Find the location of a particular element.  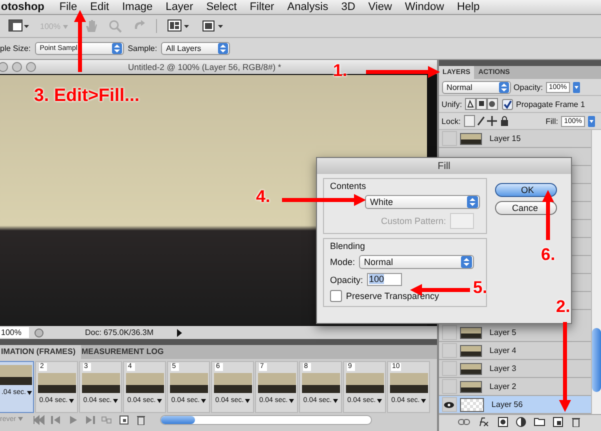

panel-tab: MEASUREMENT LOG is located at coordinates (124, 352).